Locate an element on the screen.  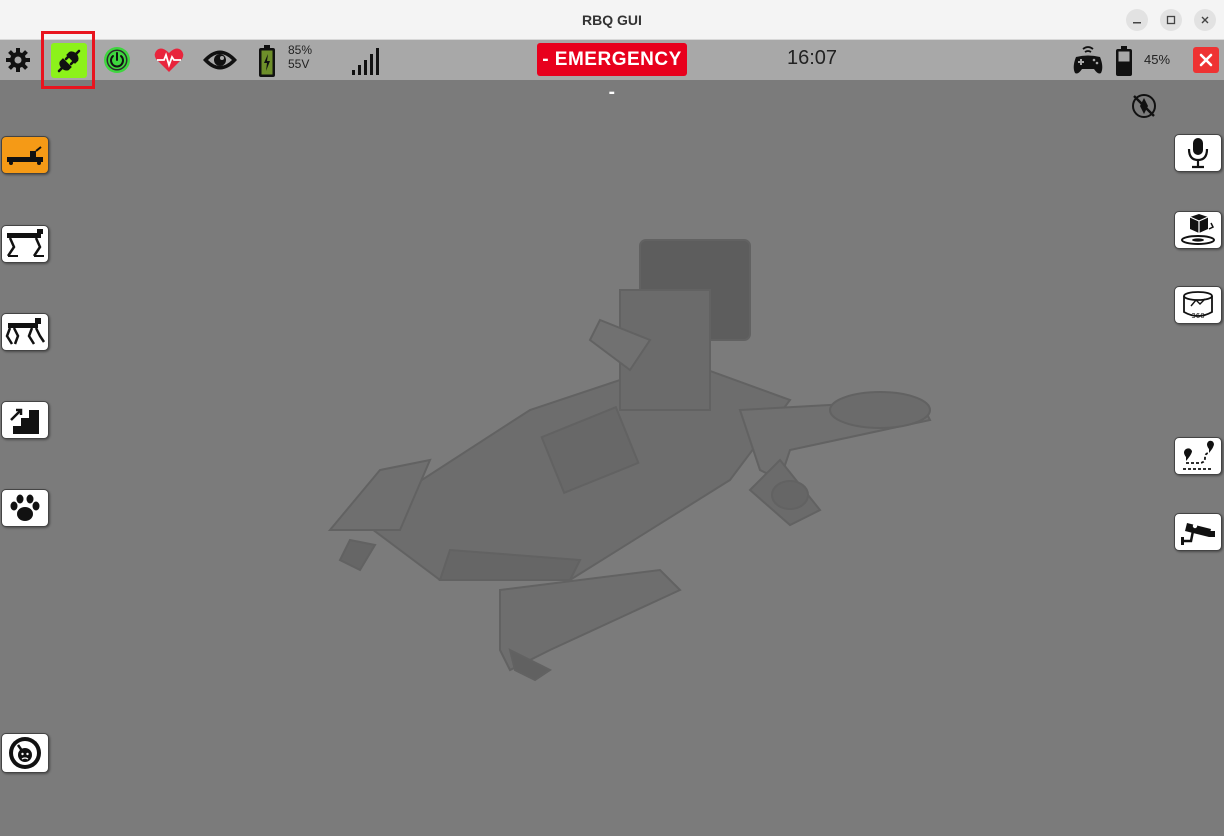
emergency-status-badge: - EMERGENCY - is located at coordinates (612, 73).